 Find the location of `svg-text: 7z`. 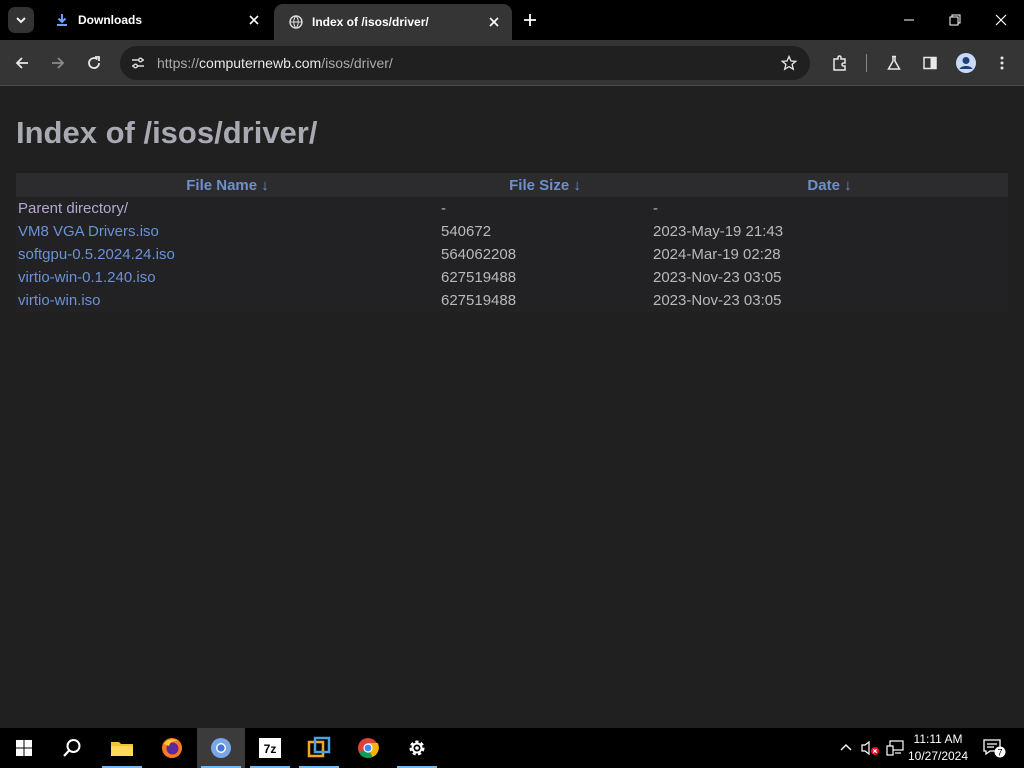

svg-text: 7z is located at coordinates (270, 749).